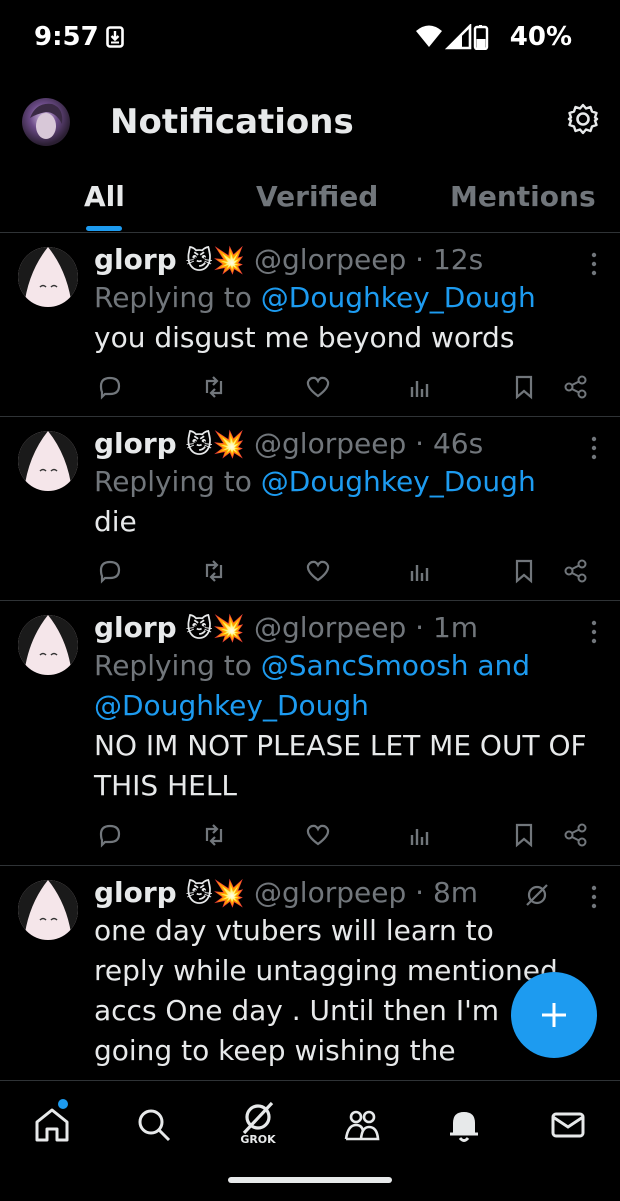  I want to click on battery-percent: 40%, so click(540, 37).